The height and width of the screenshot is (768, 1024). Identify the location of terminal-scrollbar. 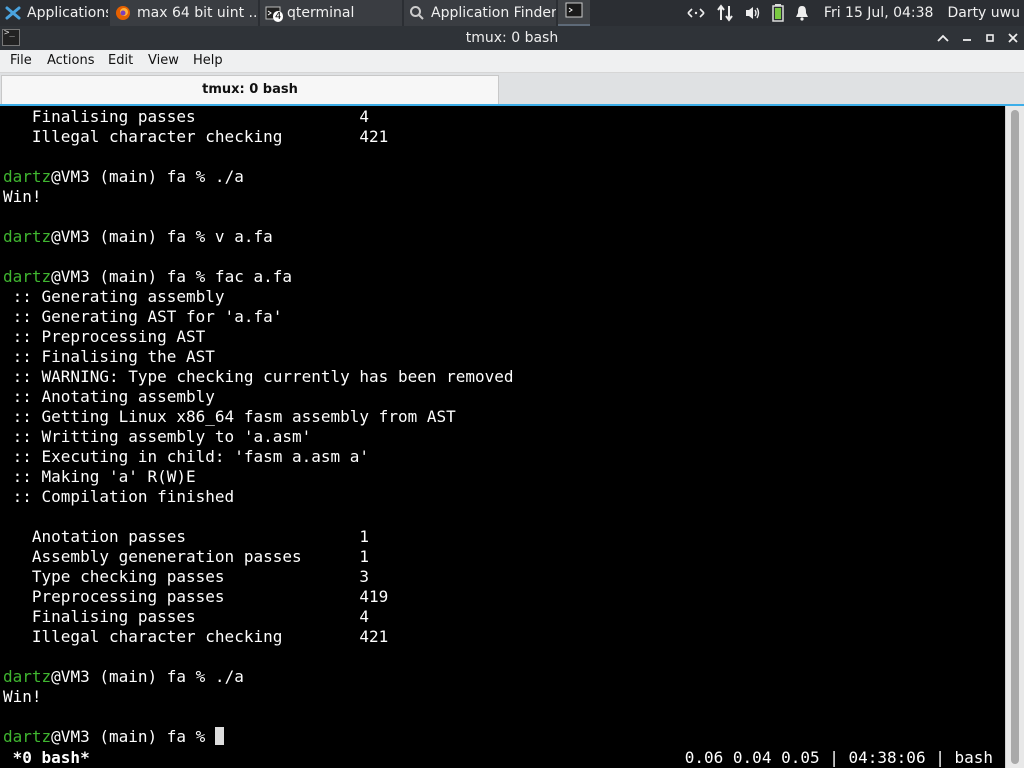
(1014, 437).